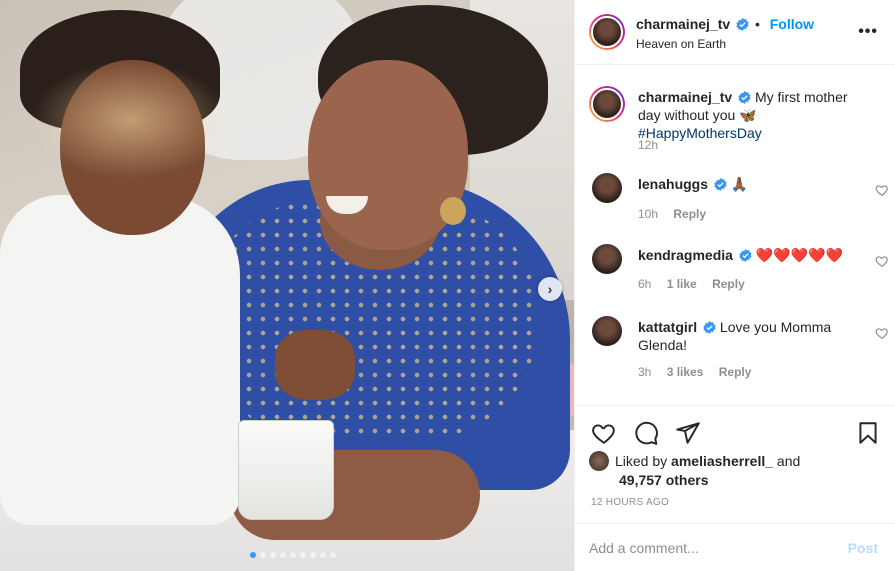 The height and width of the screenshot is (571, 895). Describe the element at coordinates (664, 480) in the screenshot. I see `liked-by-others: 49,757 others` at that location.